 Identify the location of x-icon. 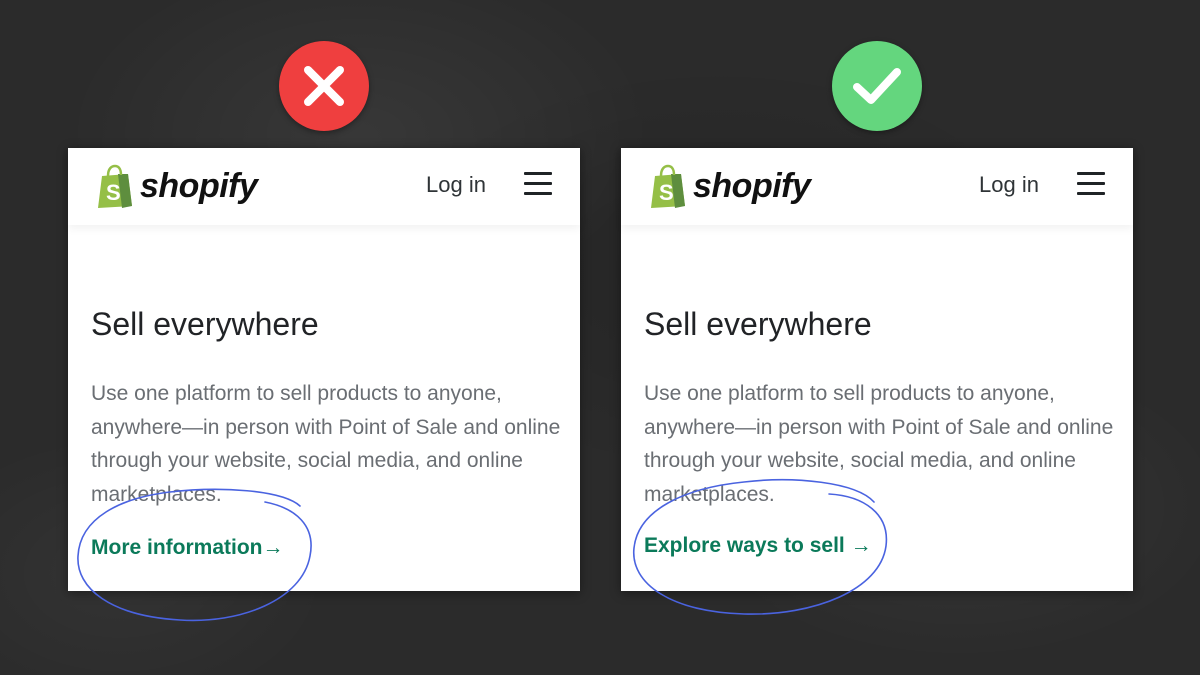
(324, 86).